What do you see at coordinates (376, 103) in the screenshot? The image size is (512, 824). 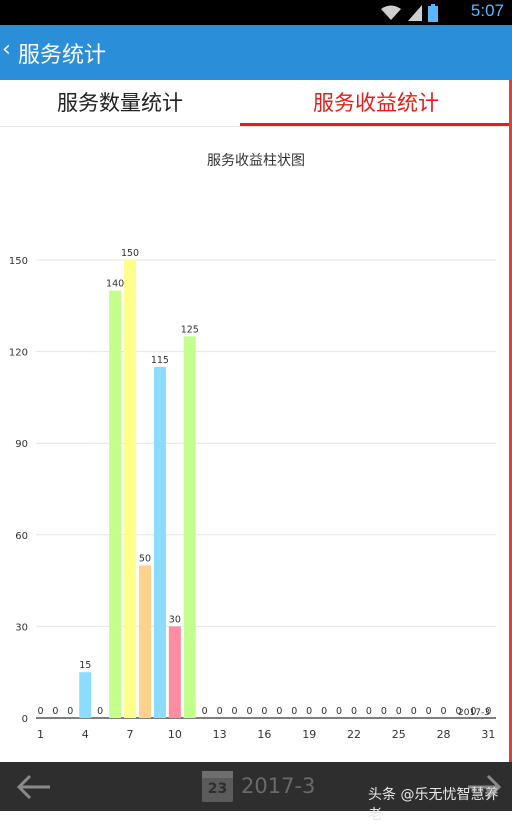 I see `tab-service-revenue: 服务收益统计` at bounding box center [376, 103].